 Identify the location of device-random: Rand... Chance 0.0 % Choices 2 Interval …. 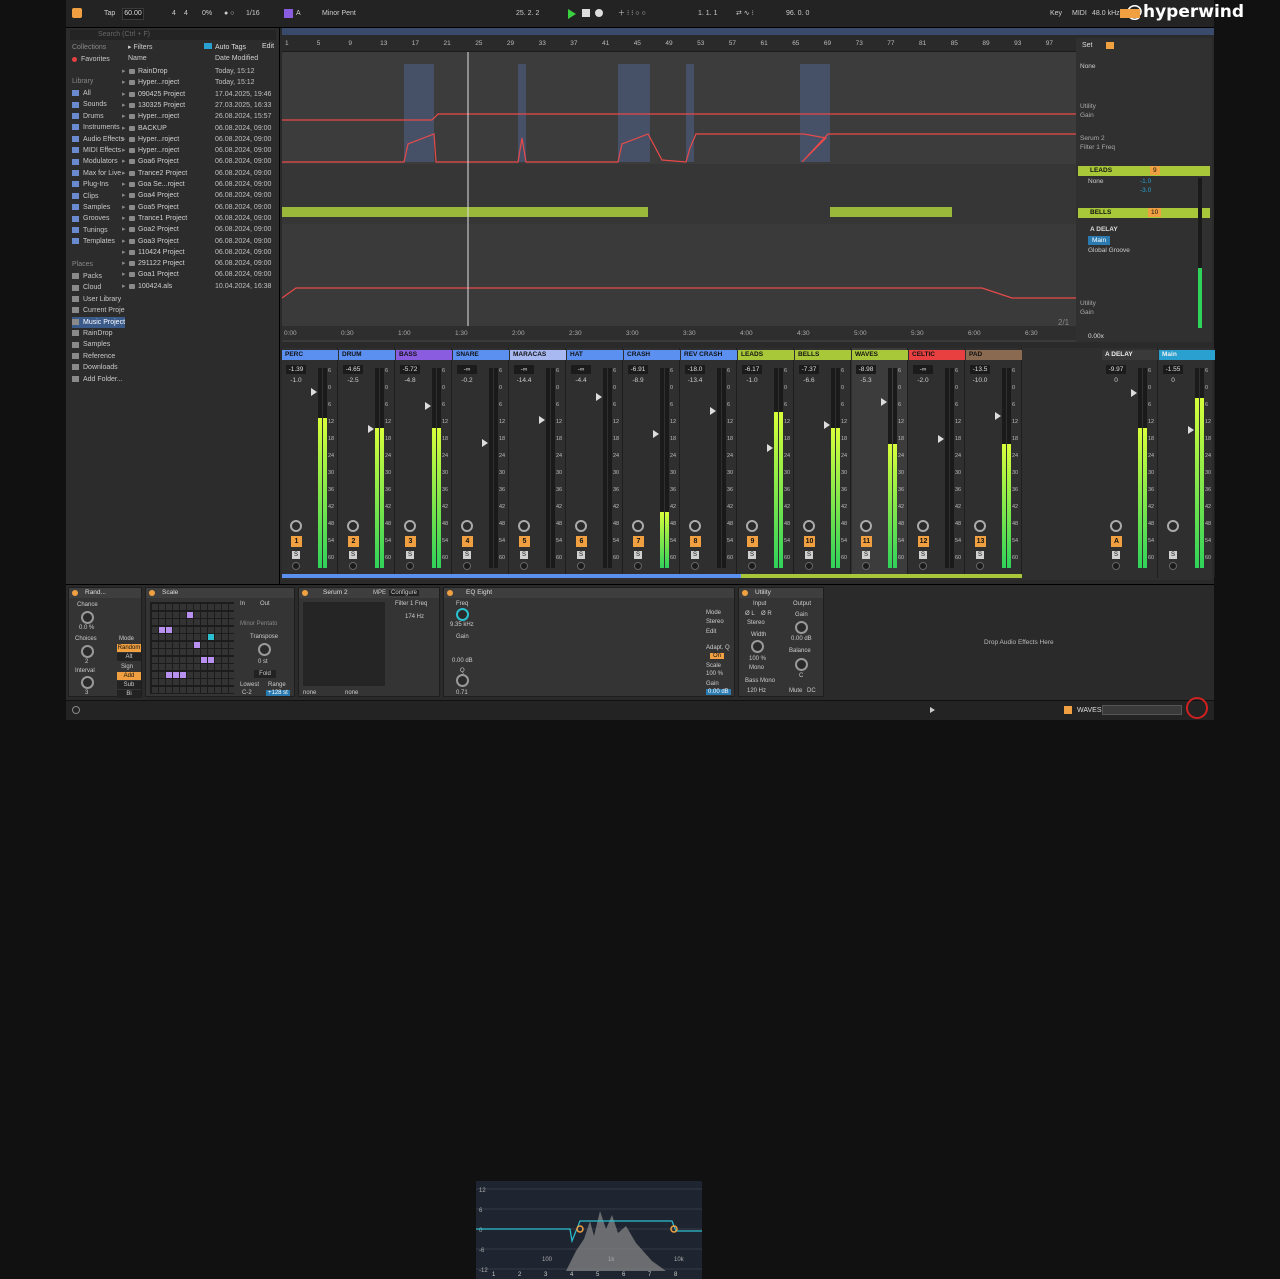
(105, 642).